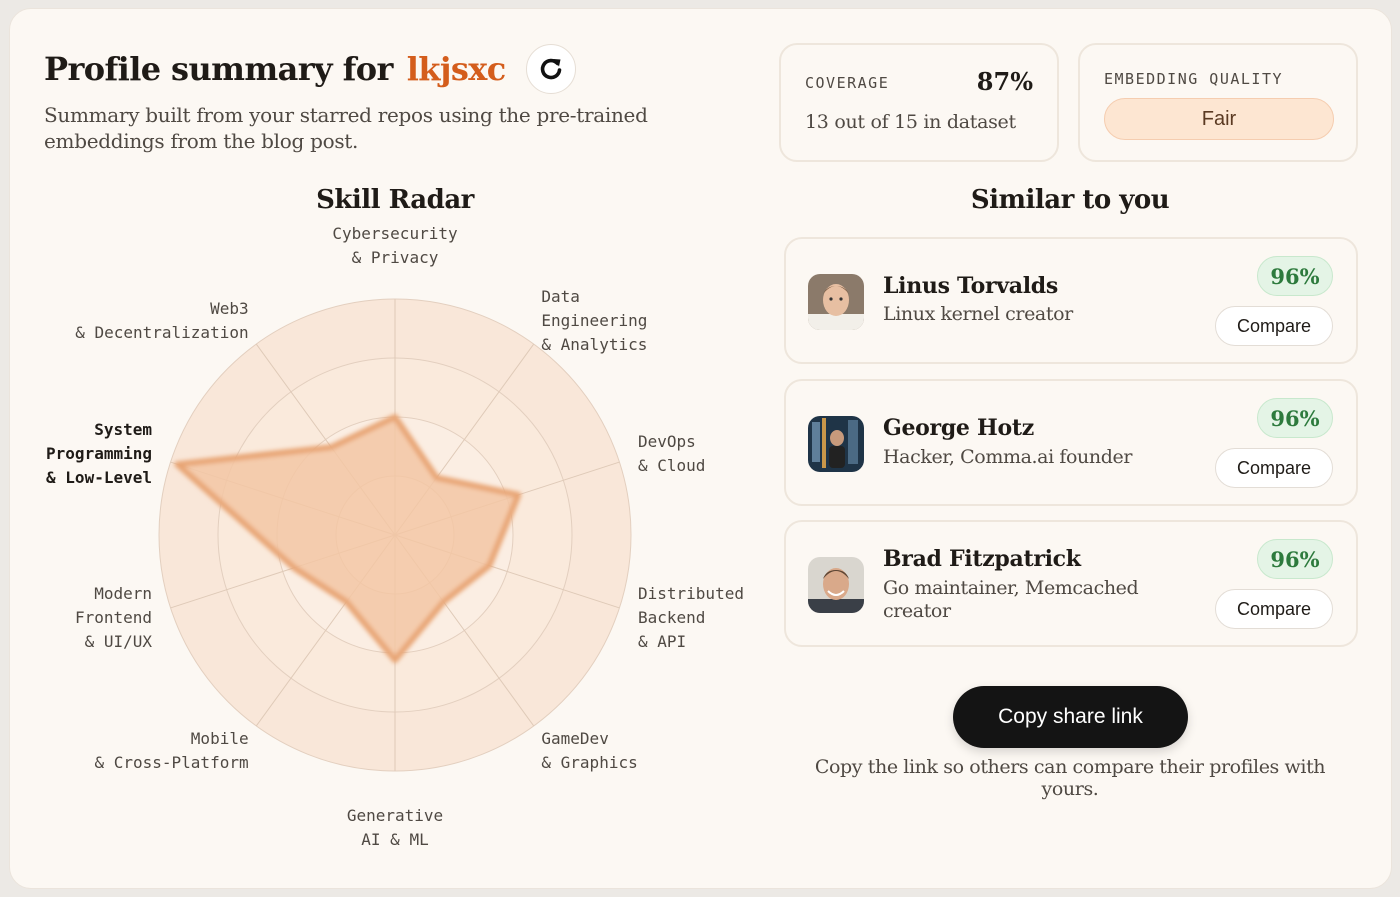 The width and height of the screenshot is (1400, 897). Describe the element at coordinates (847, 83) in the screenshot. I see `coverage-label: COVERAGE` at that location.